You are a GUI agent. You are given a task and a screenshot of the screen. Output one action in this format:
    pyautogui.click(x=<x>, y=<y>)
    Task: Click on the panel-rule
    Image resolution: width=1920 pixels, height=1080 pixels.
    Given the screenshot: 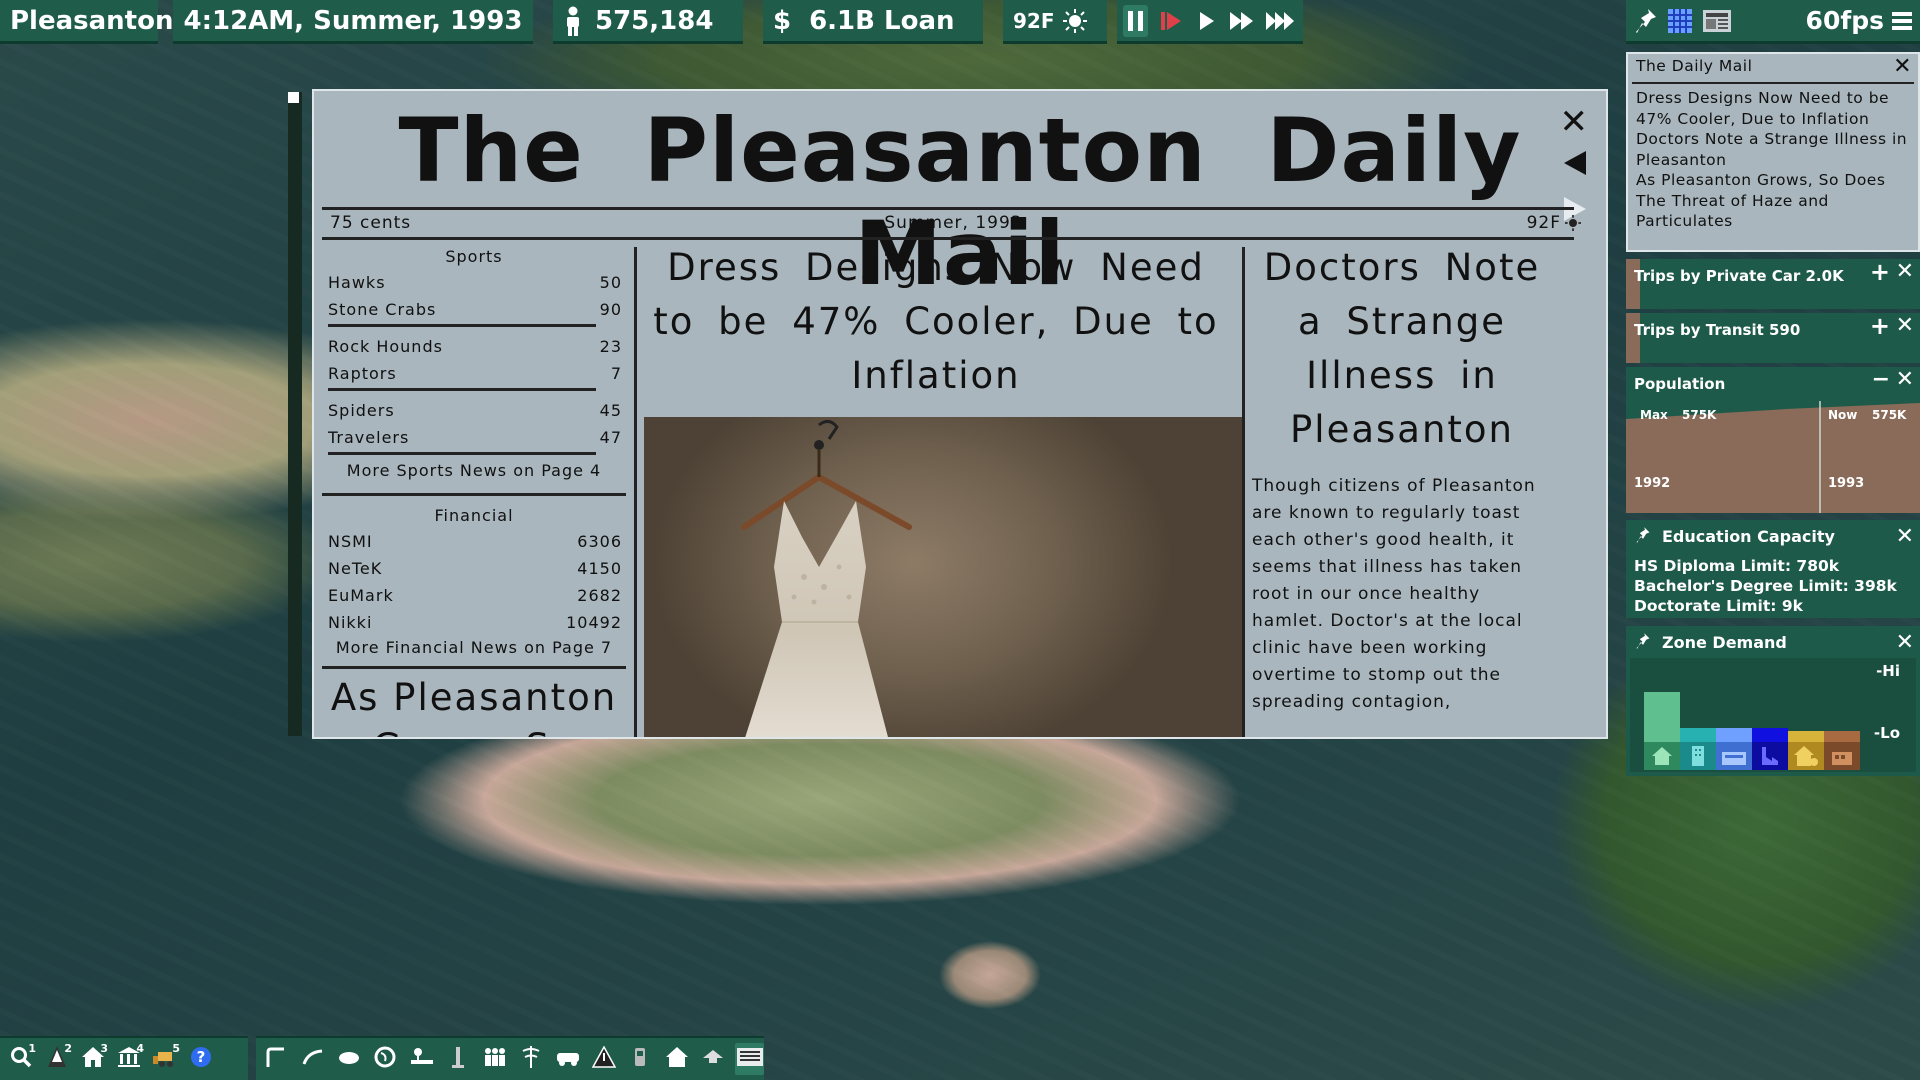 What is the action you would take?
    pyautogui.click(x=1773, y=83)
    